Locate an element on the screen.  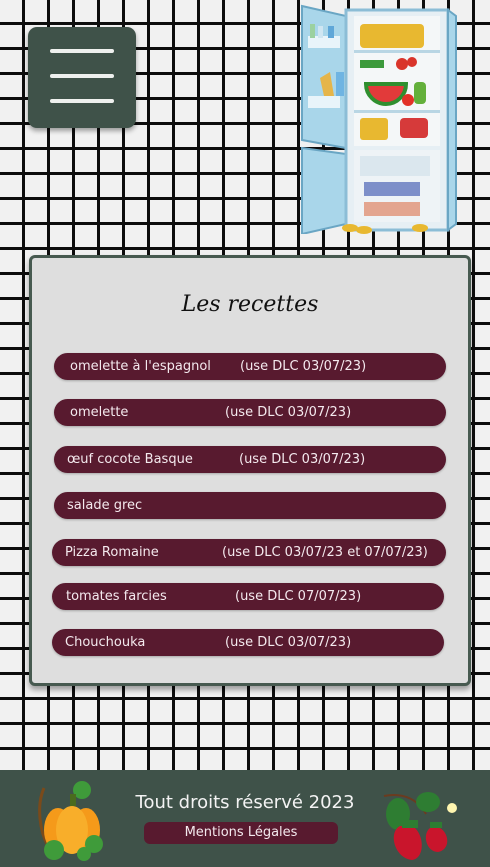
recipe-item: salade grec is located at coordinates (250, 505).